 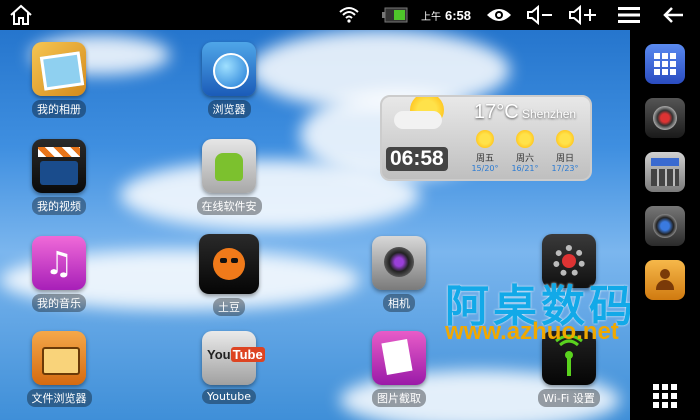 What do you see at coordinates (399, 398) in the screenshot?
I see `app-label: 图片截取` at bounding box center [399, 398].